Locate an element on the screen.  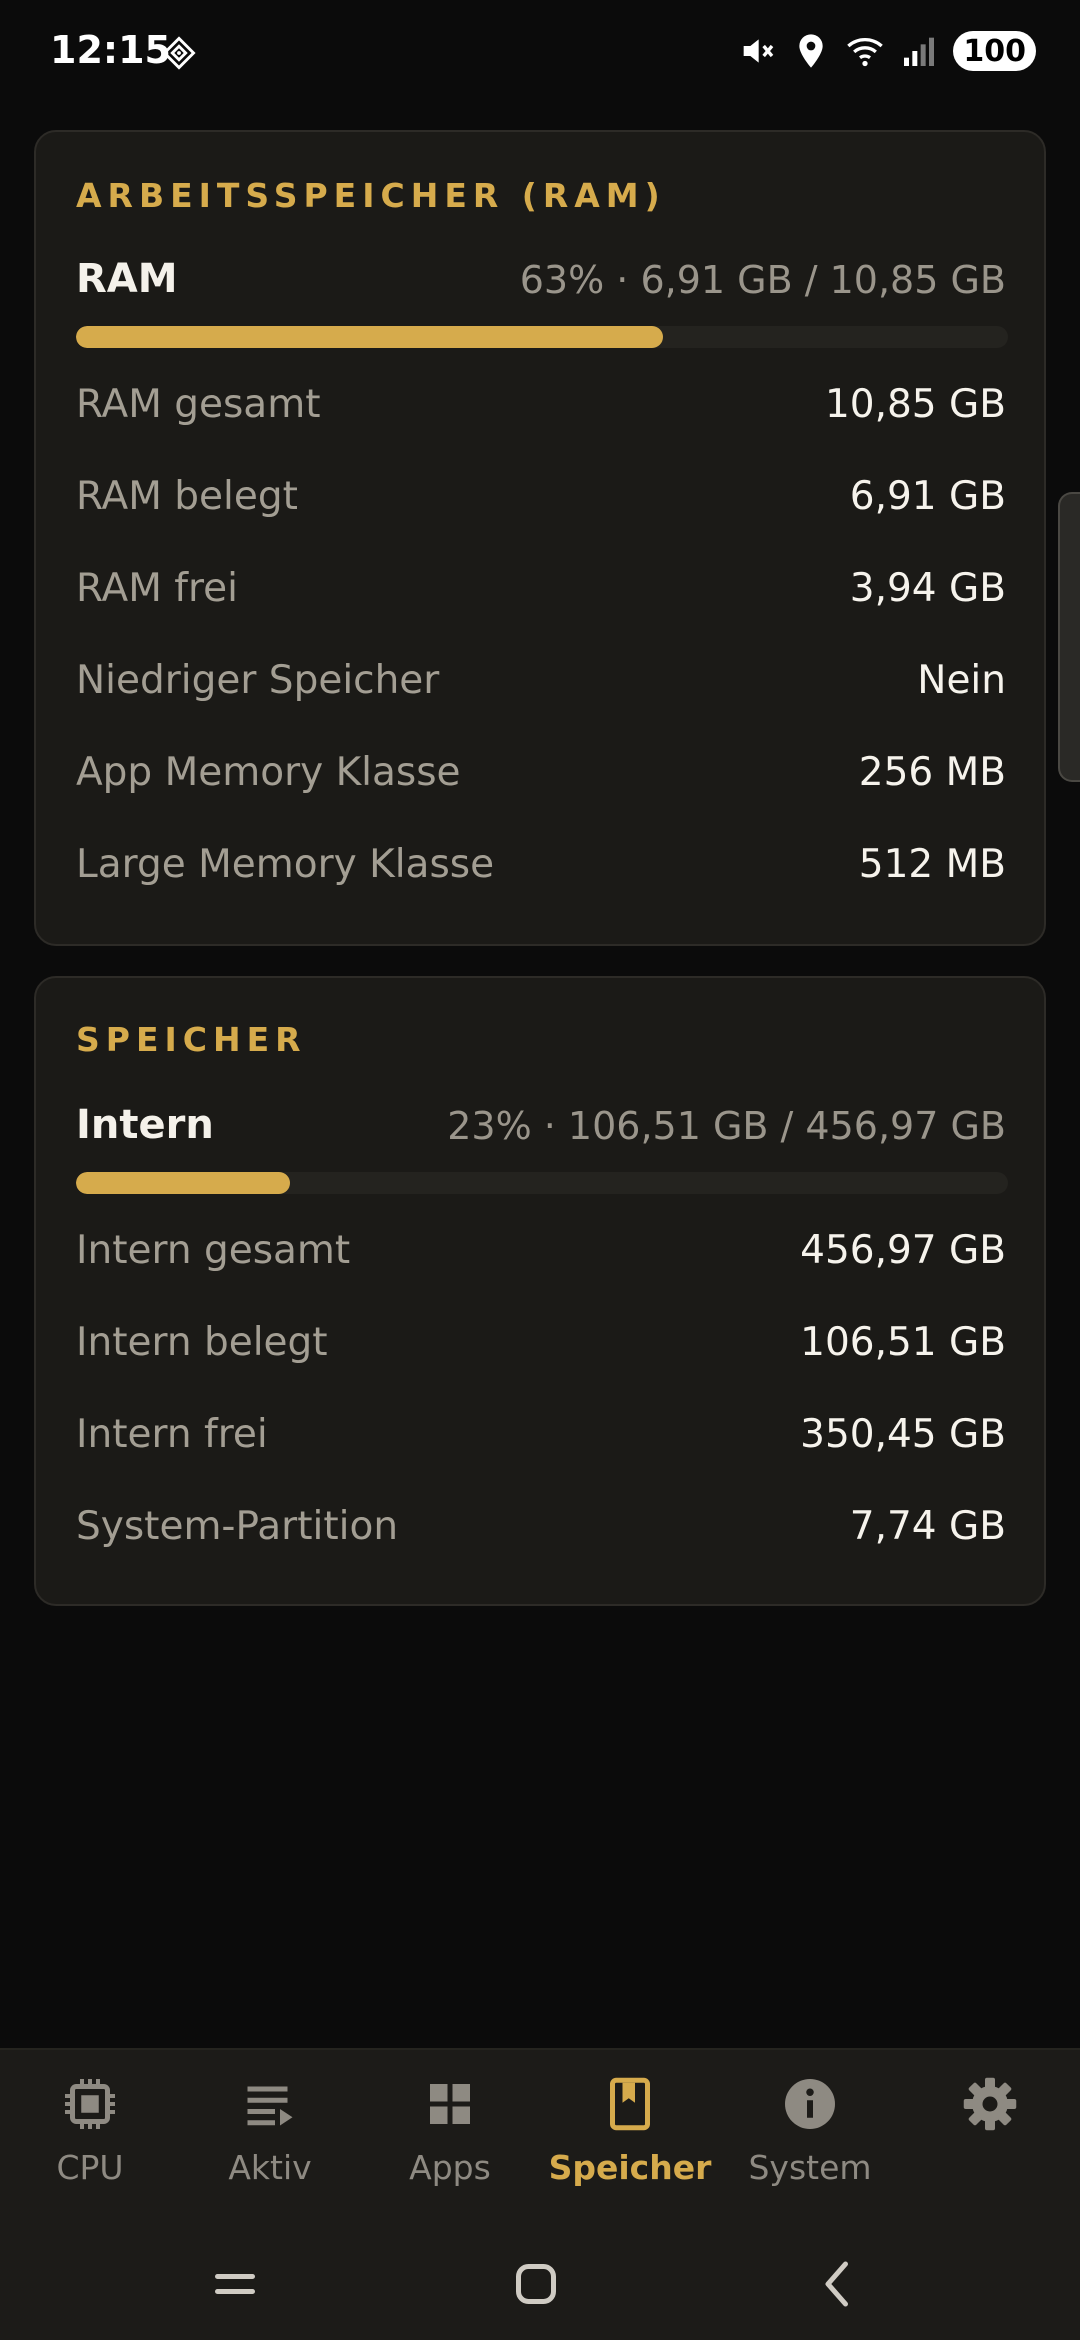
nav-label: Aktiv is located at coordinates (270, 2167).